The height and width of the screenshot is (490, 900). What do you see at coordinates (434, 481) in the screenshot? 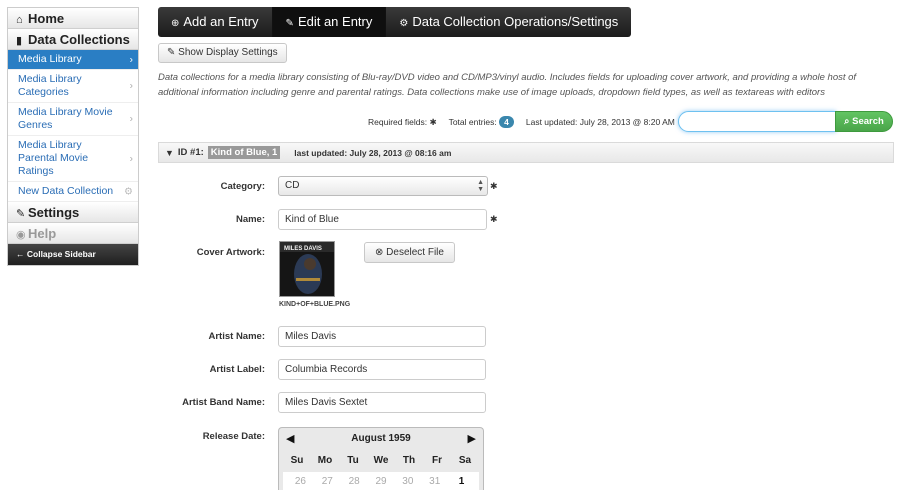
I see `calendar-day: 31` at bounding box center [434, 481].